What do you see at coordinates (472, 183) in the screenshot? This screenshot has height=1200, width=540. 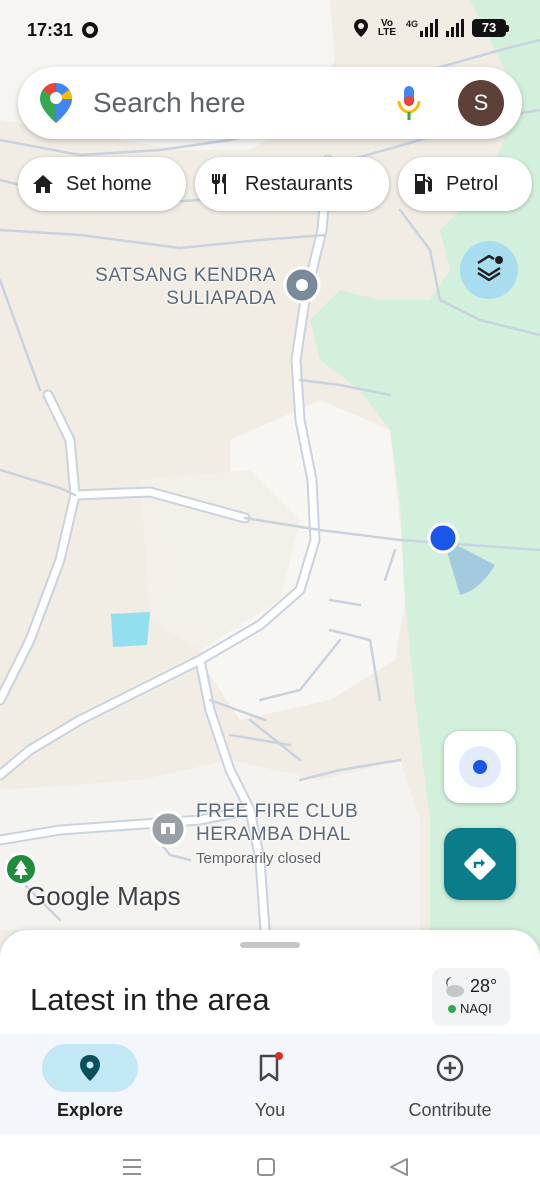 I see `chip-label: Petrol` at bounding box center [472, 183].